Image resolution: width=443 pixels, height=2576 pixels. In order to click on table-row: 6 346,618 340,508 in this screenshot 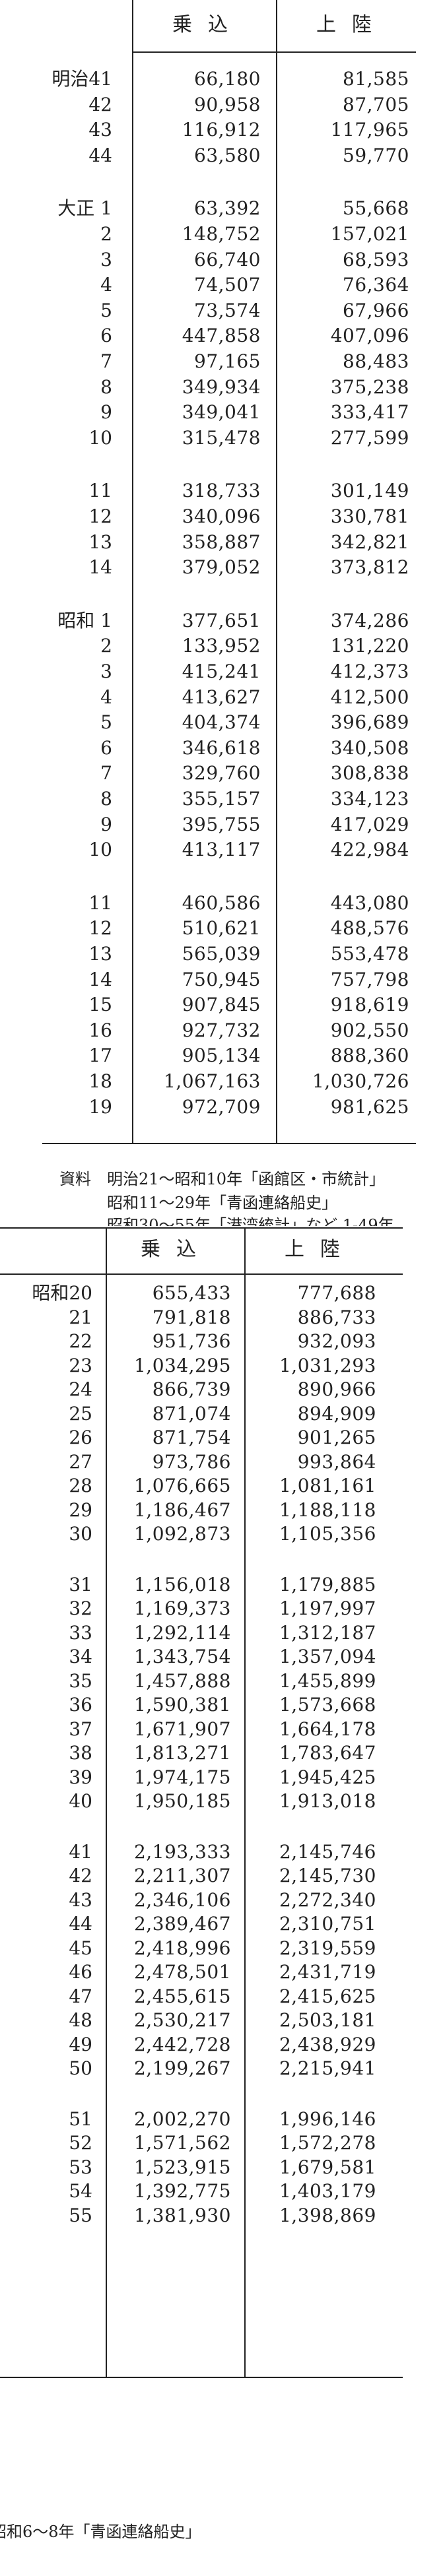, I will do `click(231, 748)`.